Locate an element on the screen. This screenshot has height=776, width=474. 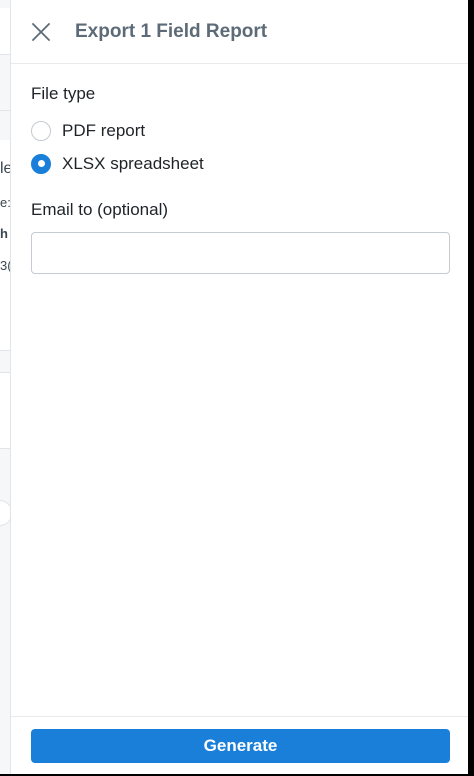
email-label: Email to (optional) is located at coordinates (100, 209).